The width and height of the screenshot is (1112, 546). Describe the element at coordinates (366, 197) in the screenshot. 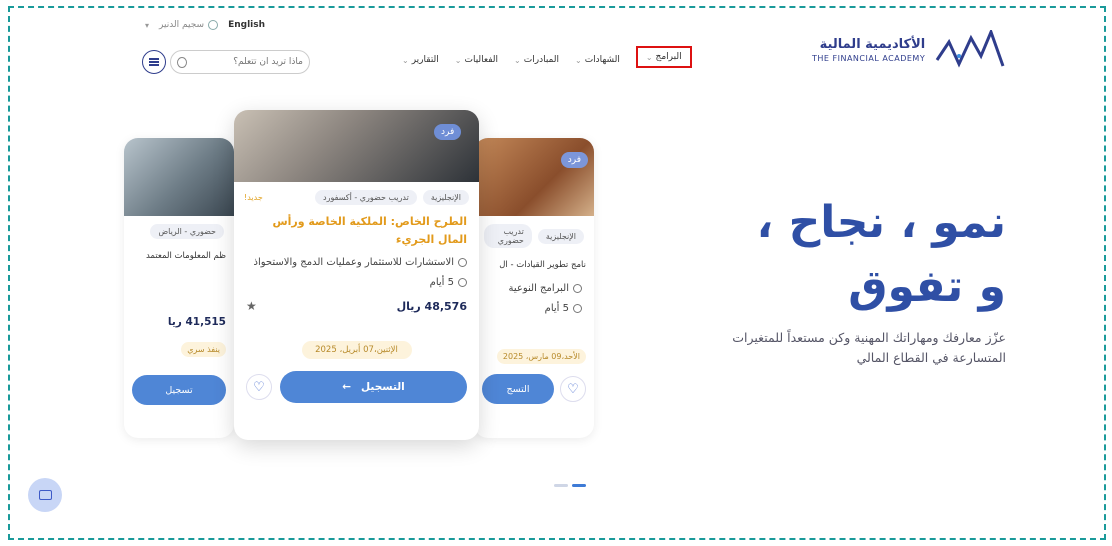

I see `tag-type: تدريب حضوري - أكسفورد` at that location.